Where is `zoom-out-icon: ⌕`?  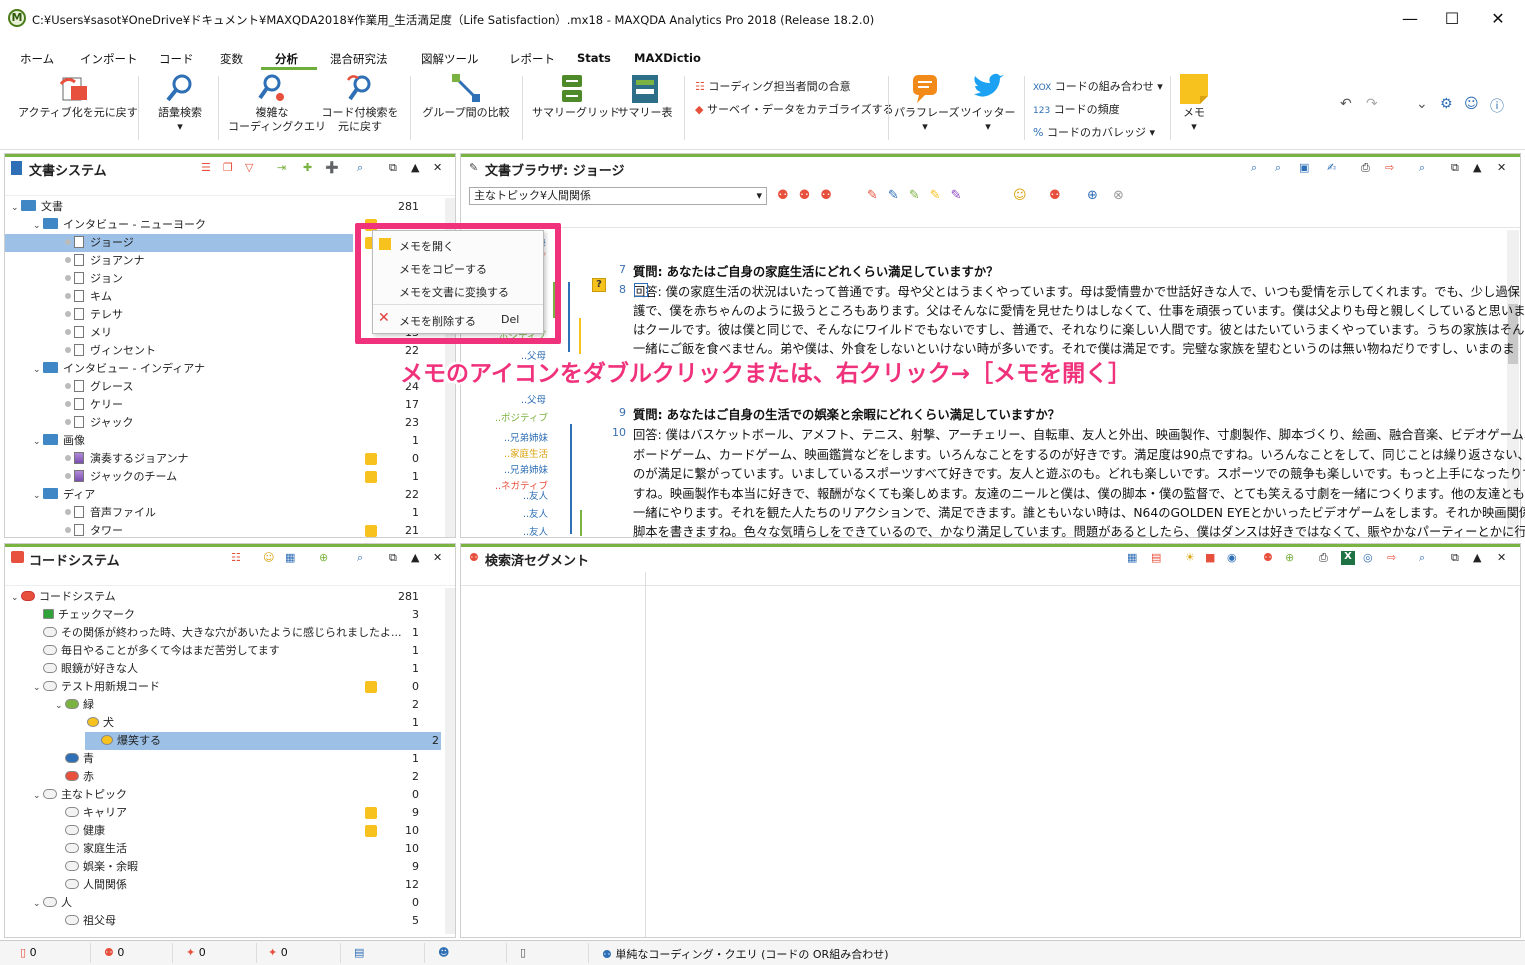
zoom-out-icon: ⌕ is located at coordinates (1258, 168).